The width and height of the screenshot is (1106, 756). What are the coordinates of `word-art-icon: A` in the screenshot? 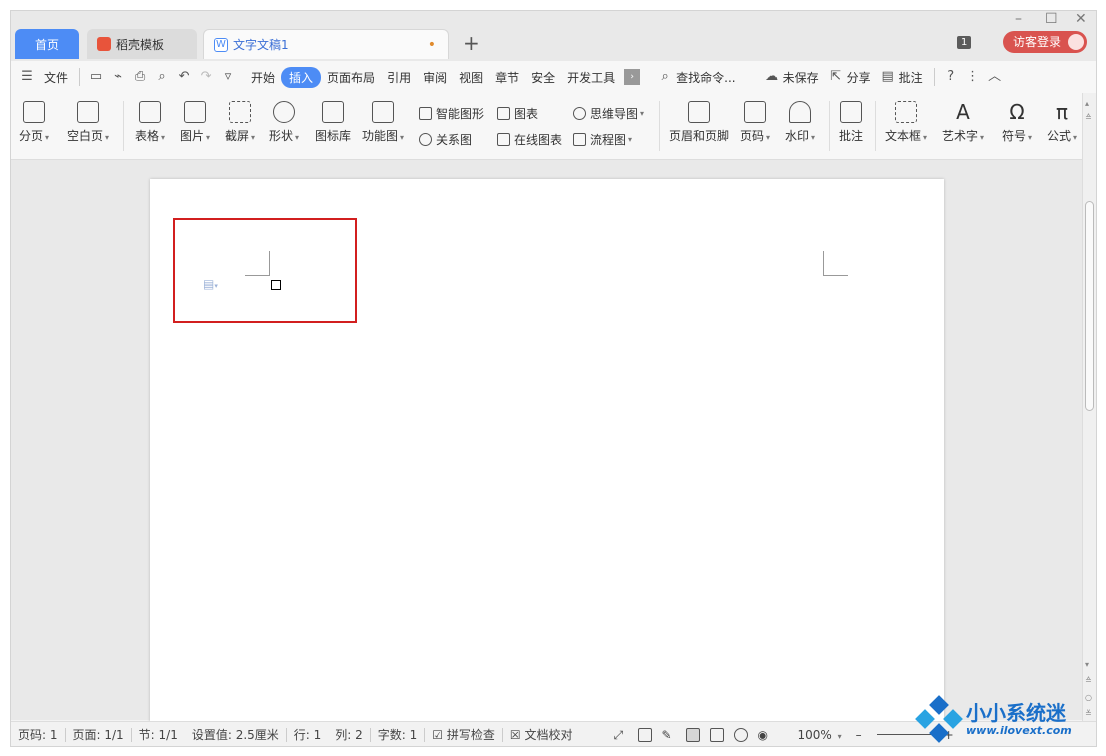 It's located at (963, 112).